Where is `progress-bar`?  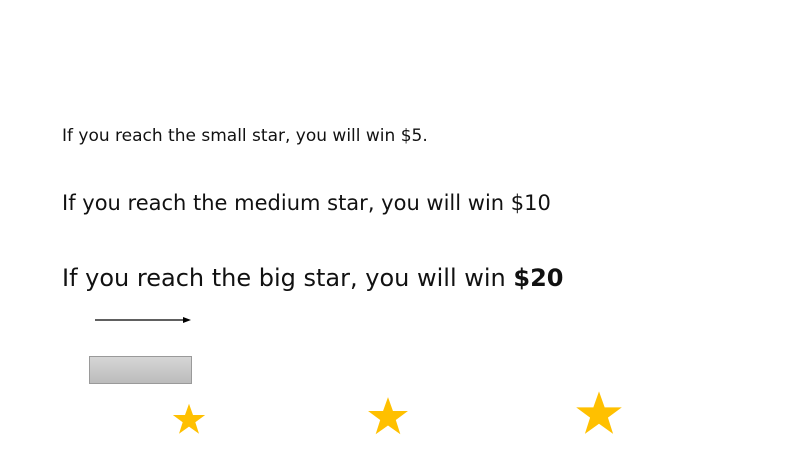
progress-bar is located at coordinates (140, 370).